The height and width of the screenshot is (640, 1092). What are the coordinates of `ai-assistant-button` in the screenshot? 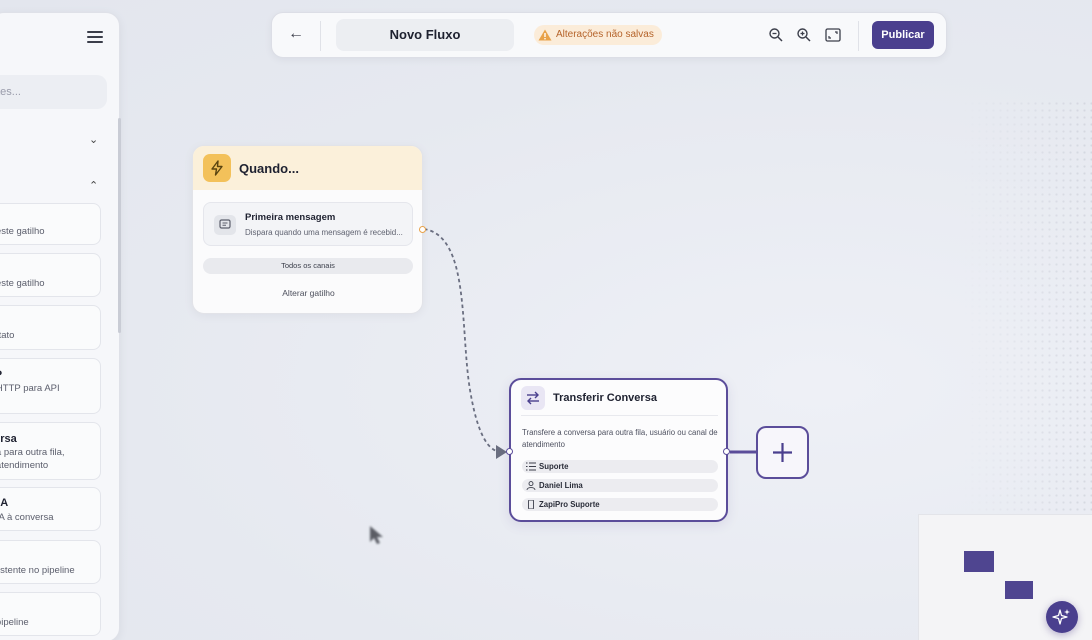 It's located at (1062, 617).